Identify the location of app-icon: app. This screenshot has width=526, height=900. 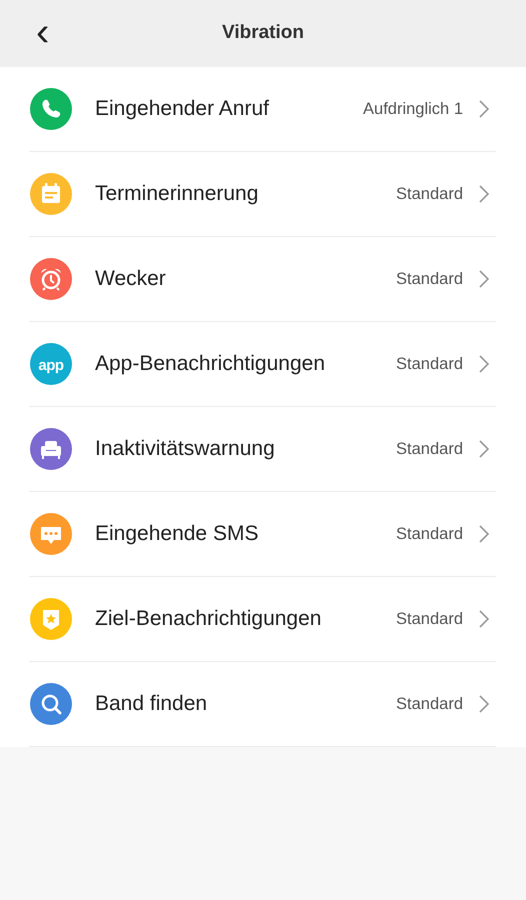
(51, 364).